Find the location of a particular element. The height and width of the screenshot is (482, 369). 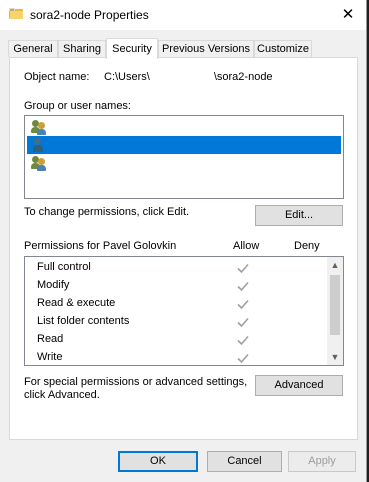

change-permissions-text: To change permissions, click Edit. is located at coordinates (107, 212).